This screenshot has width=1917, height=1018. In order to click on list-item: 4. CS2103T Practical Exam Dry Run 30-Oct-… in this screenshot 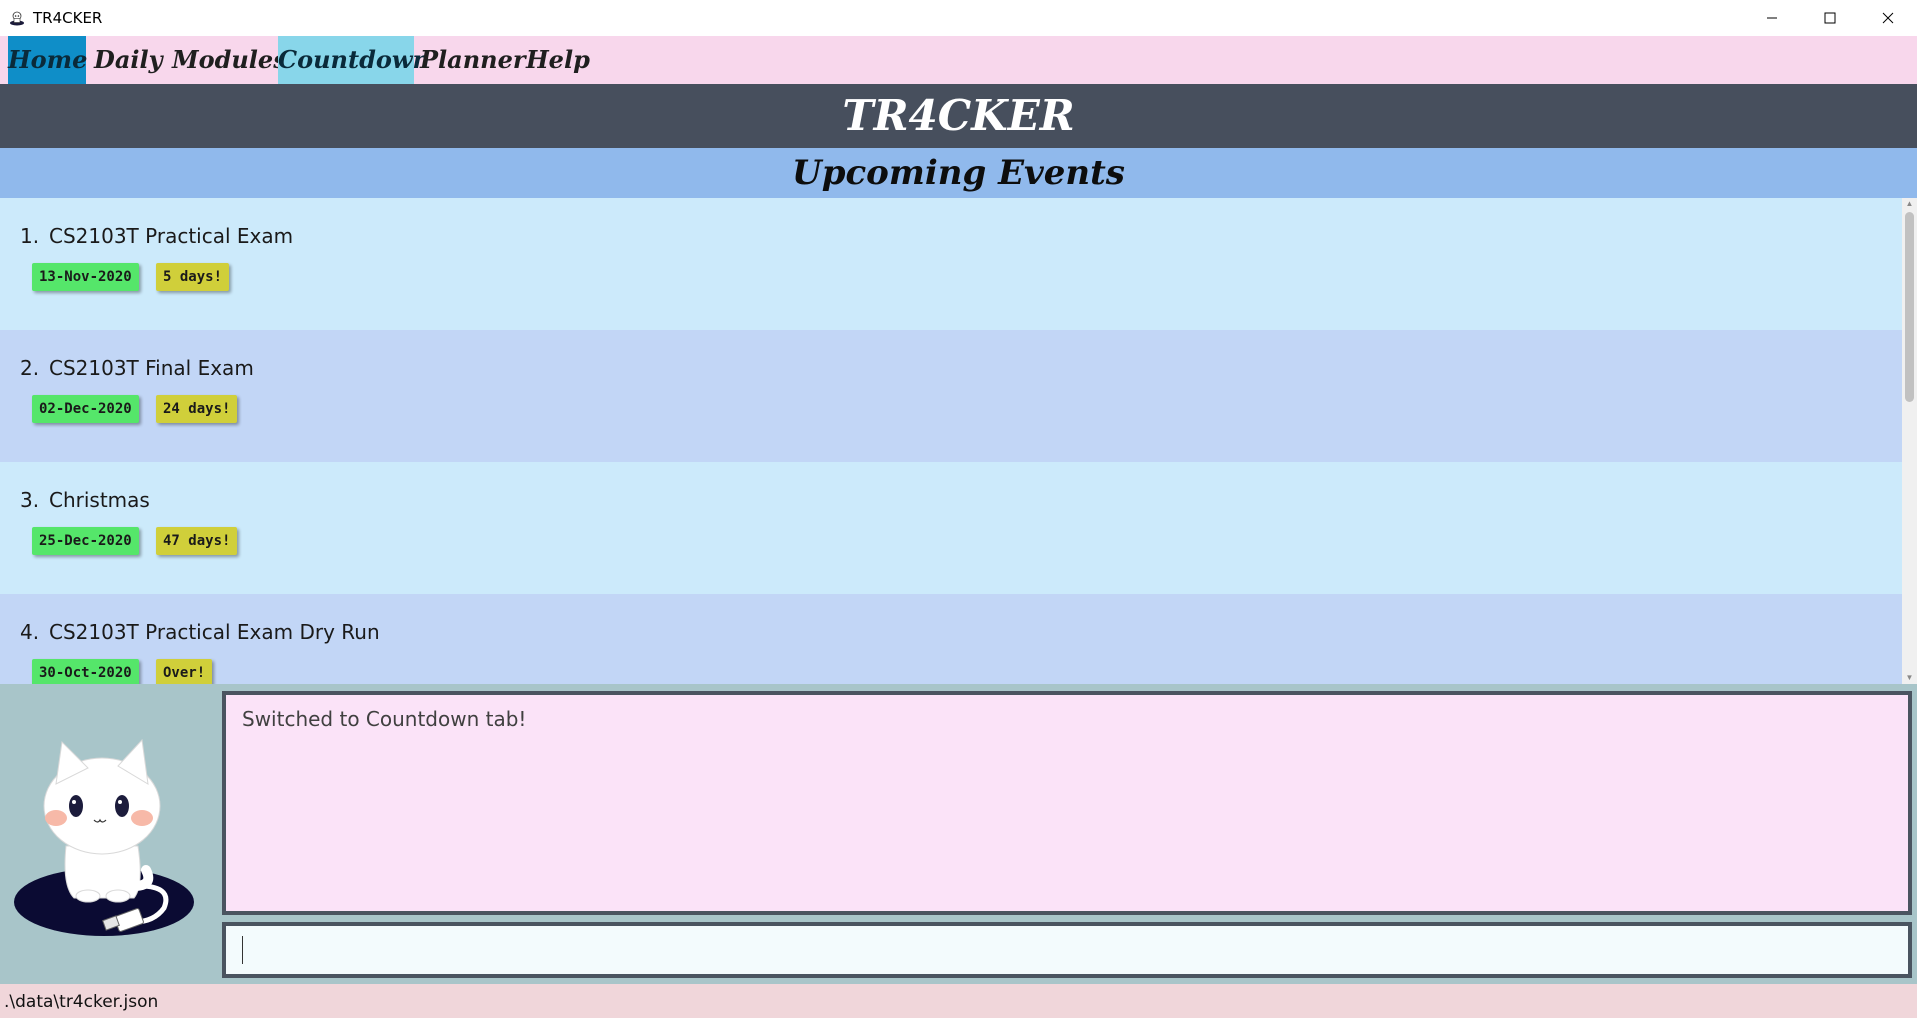, I will do `click(951, 639)`.